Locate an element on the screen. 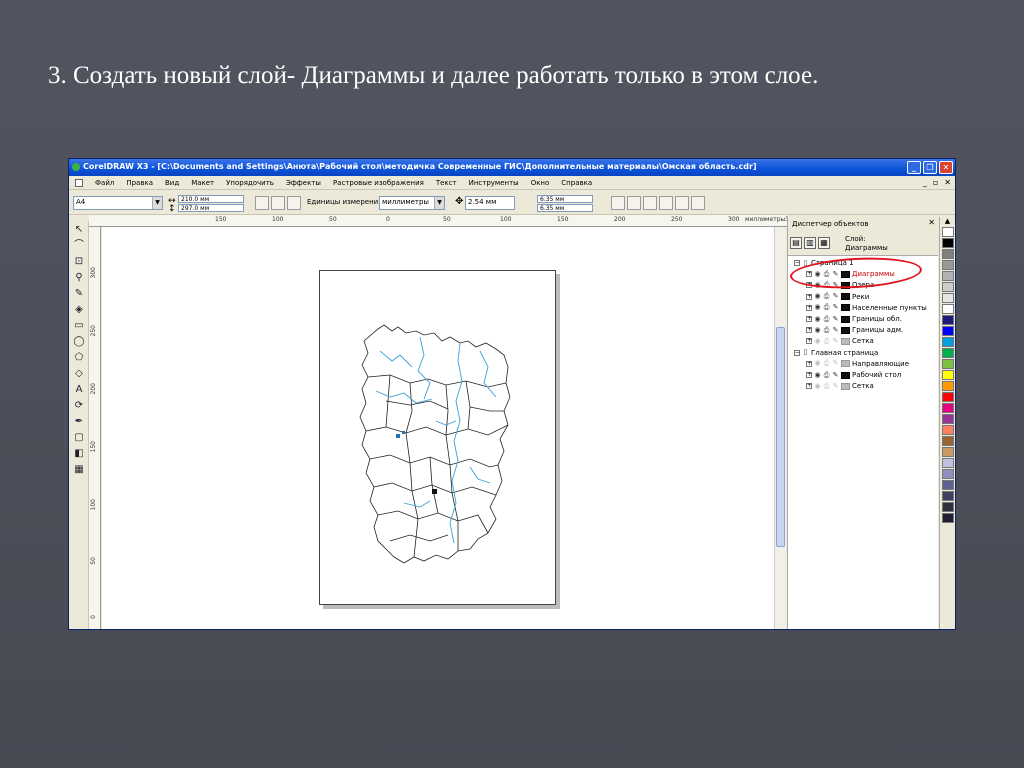 Image resolution: width=1024 pixels, height=768 pixels. page-width-input: 210.0 мм is located at coordinates (211, 199).